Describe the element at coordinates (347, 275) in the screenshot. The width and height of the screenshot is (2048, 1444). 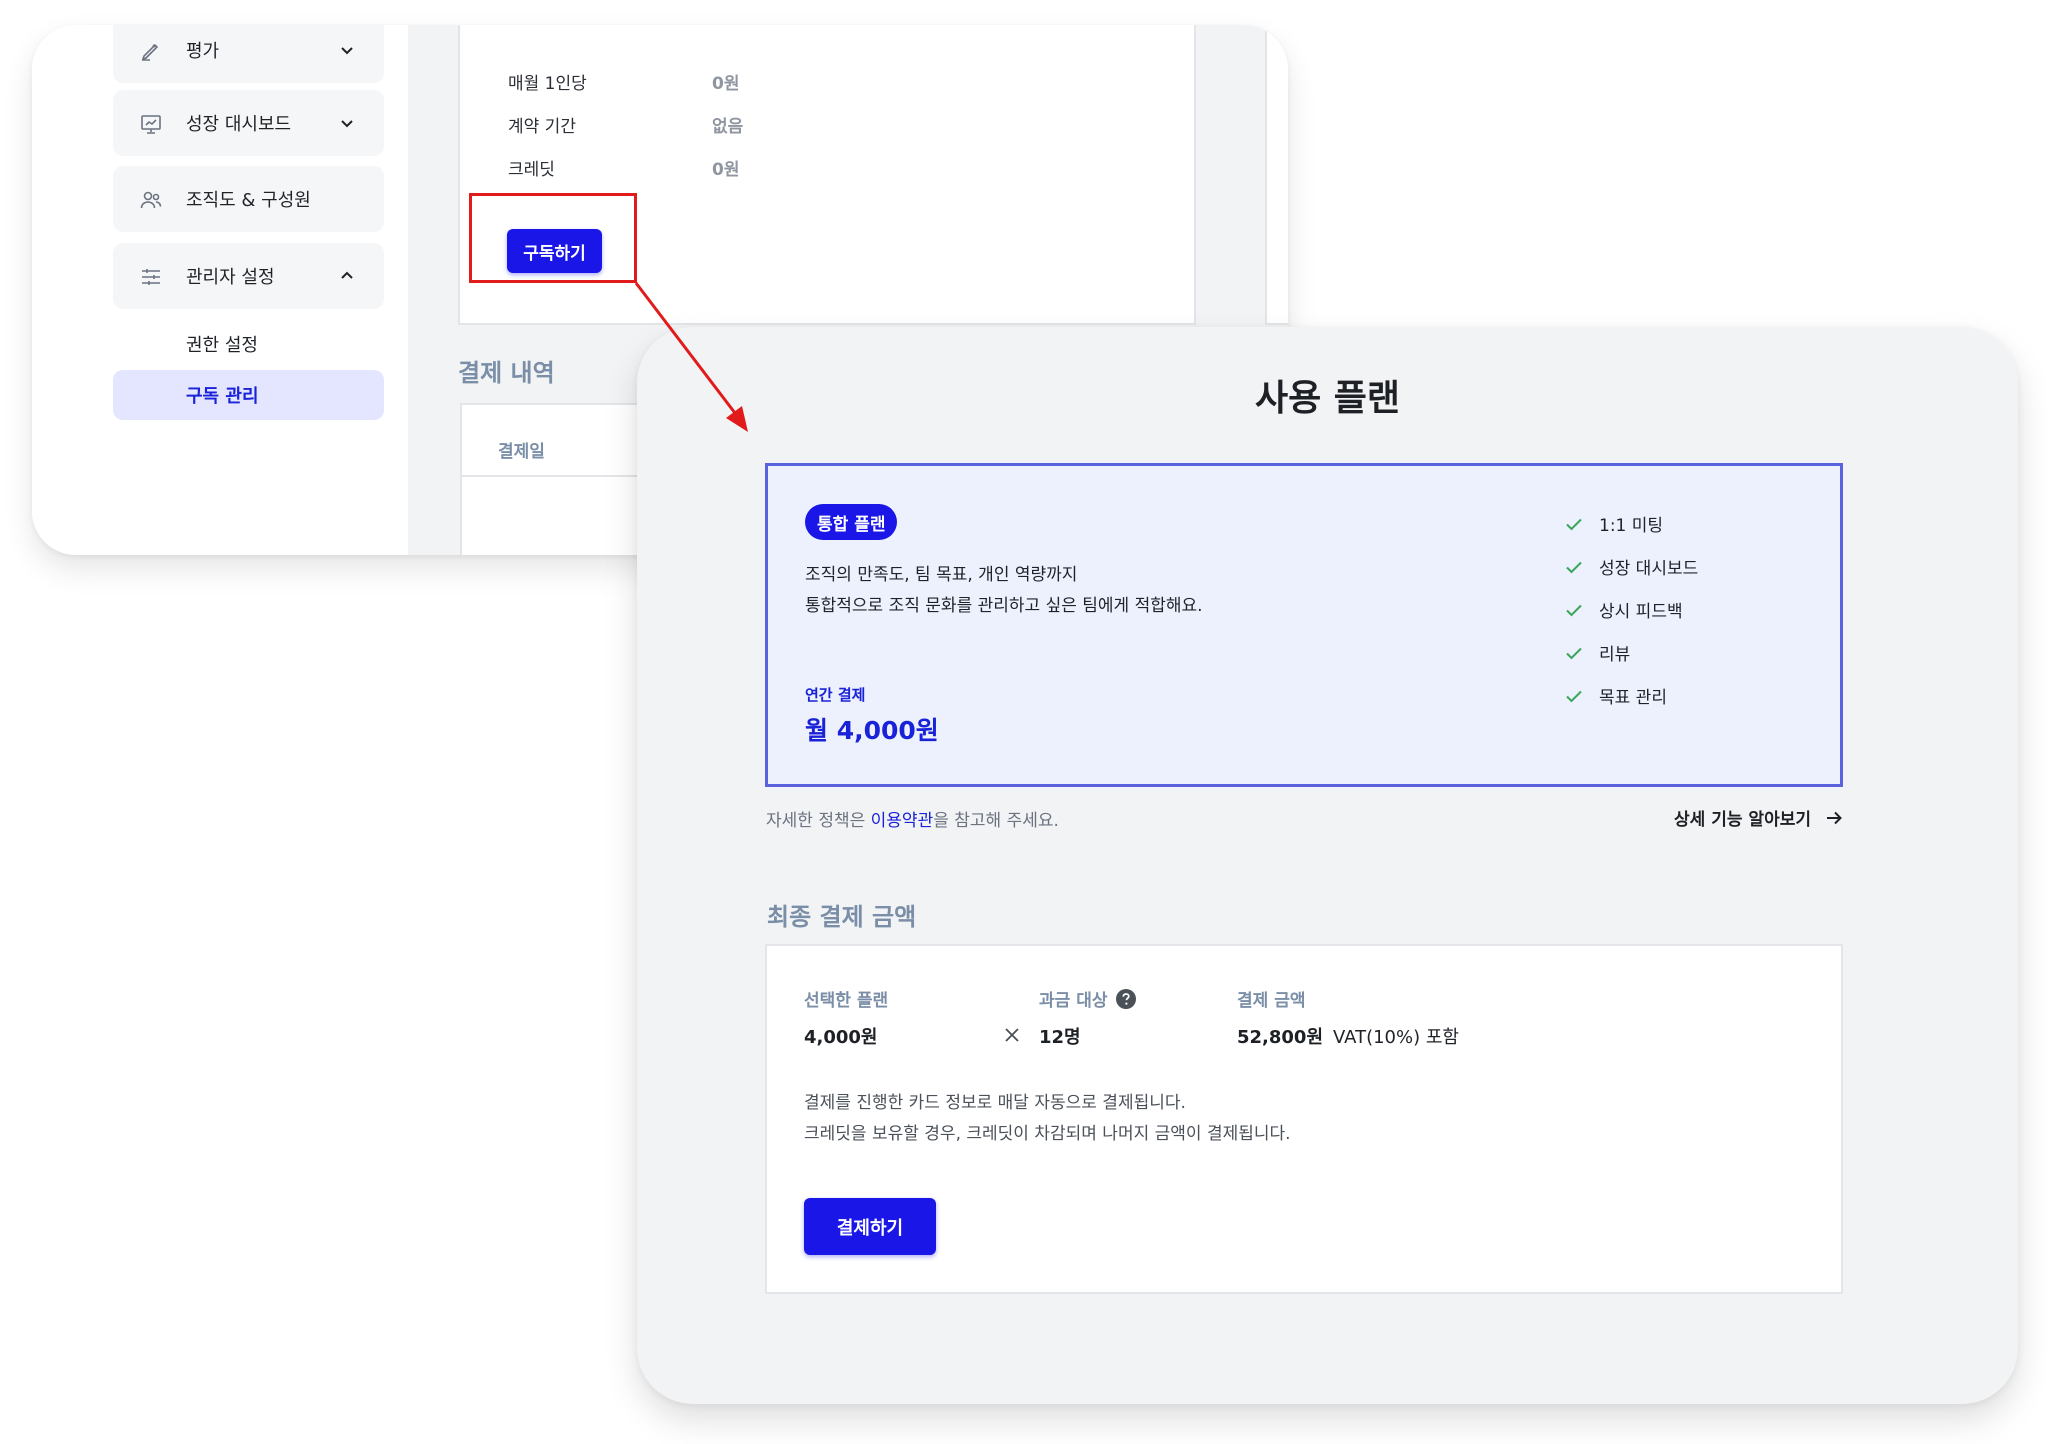
I see `chevron-up-icon` at that location.